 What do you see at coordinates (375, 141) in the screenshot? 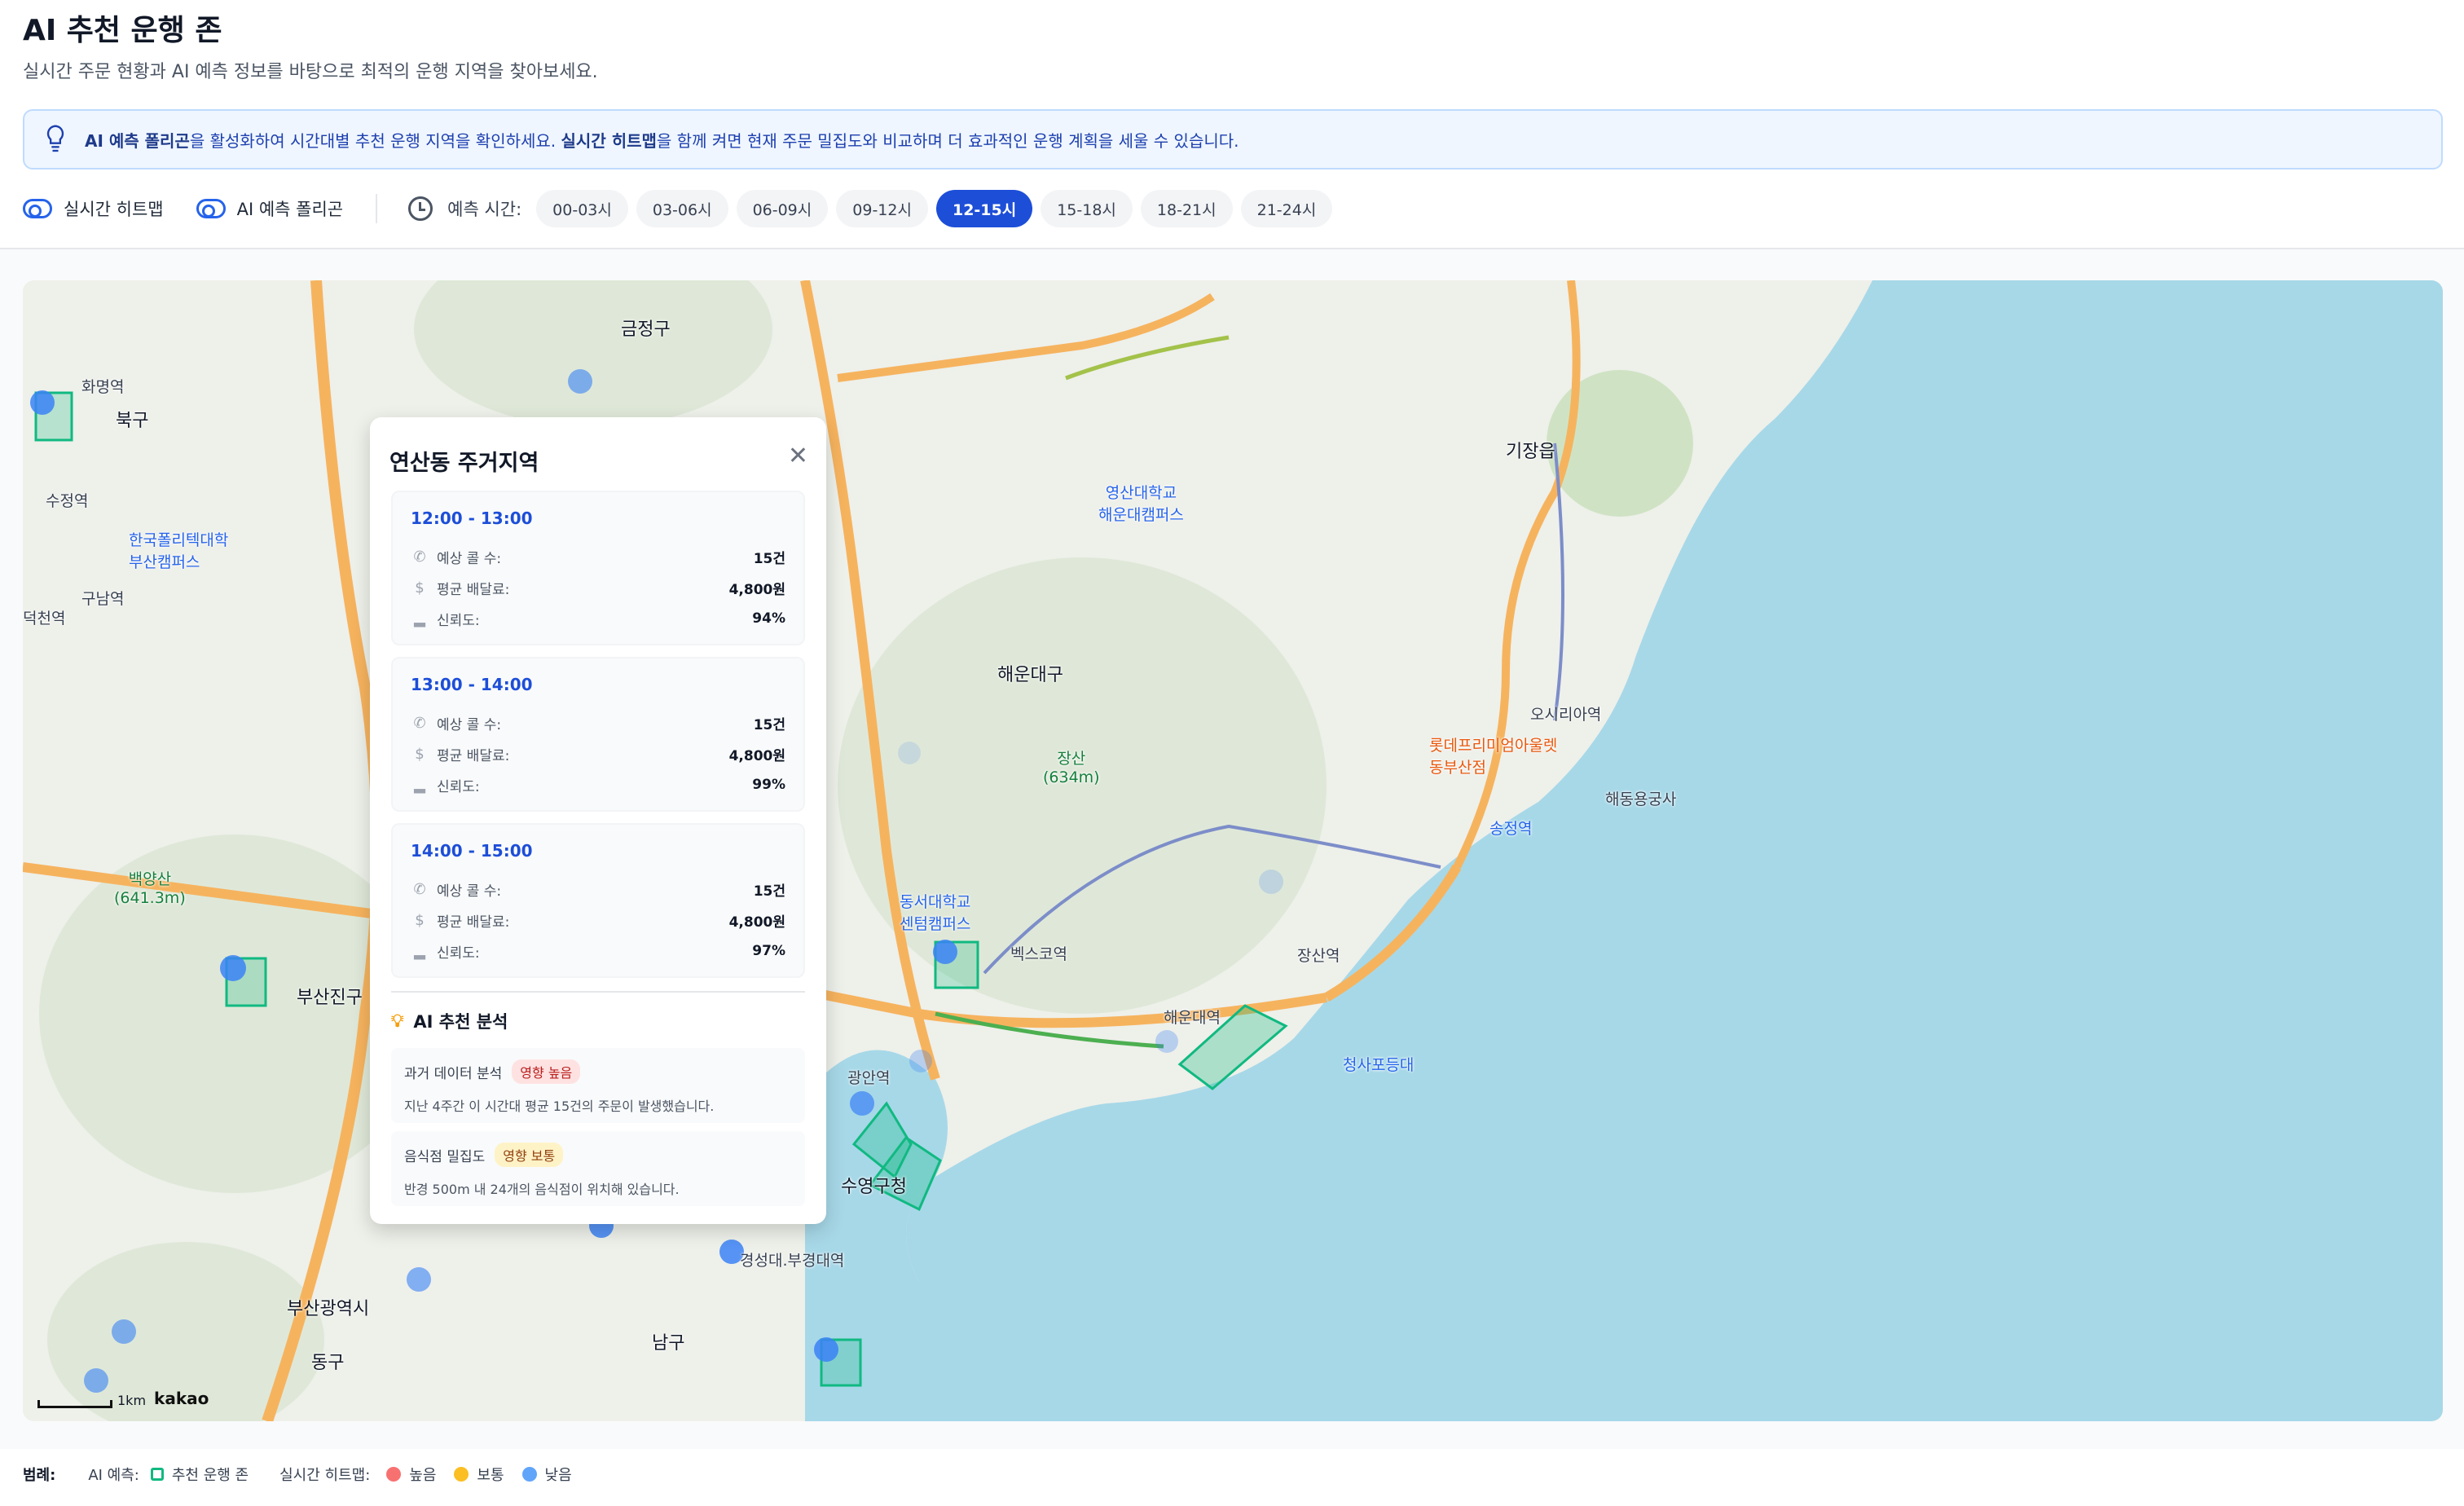
I see `banner-text-1: 을 활성화하여 시간대별 추천 운행 지역을 확인하세요.` at bounding box center [375, 141].